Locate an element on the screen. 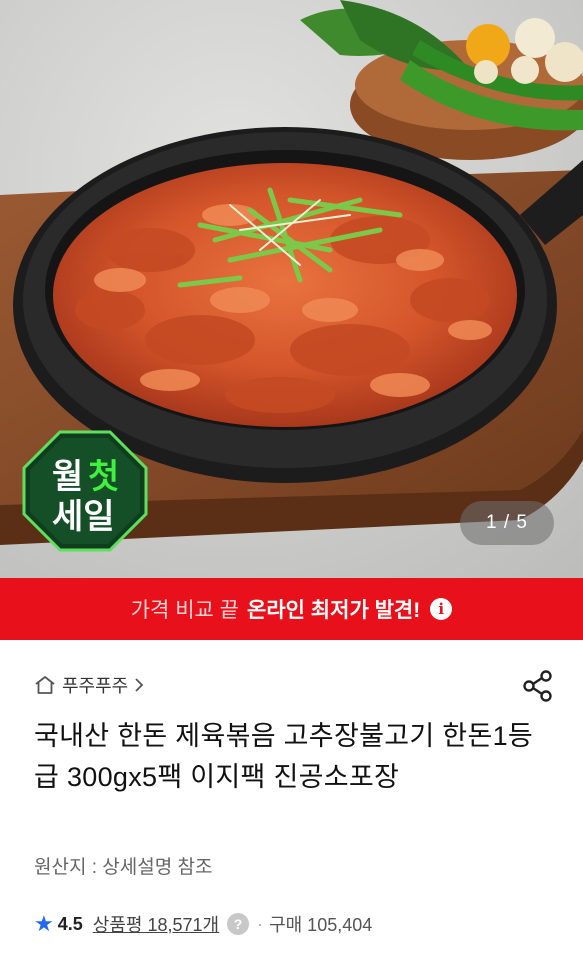 The width and height of the screenshot is (583, 960). promo-text-compare: 가격 비교 끝 is located at coordinates (185, 610).